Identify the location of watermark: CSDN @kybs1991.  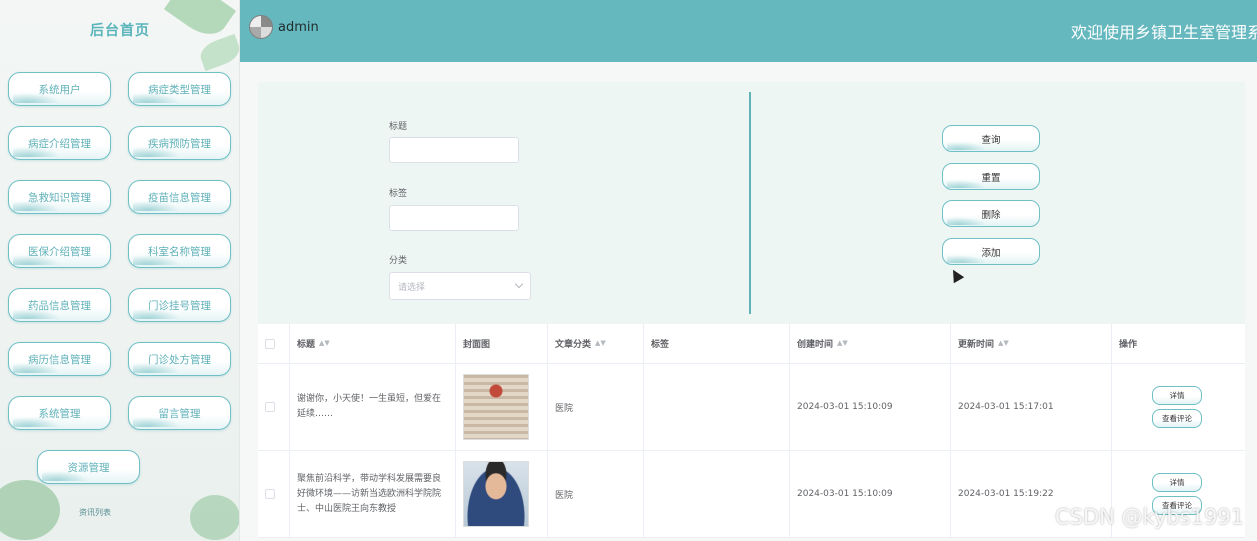
(1150, 517).